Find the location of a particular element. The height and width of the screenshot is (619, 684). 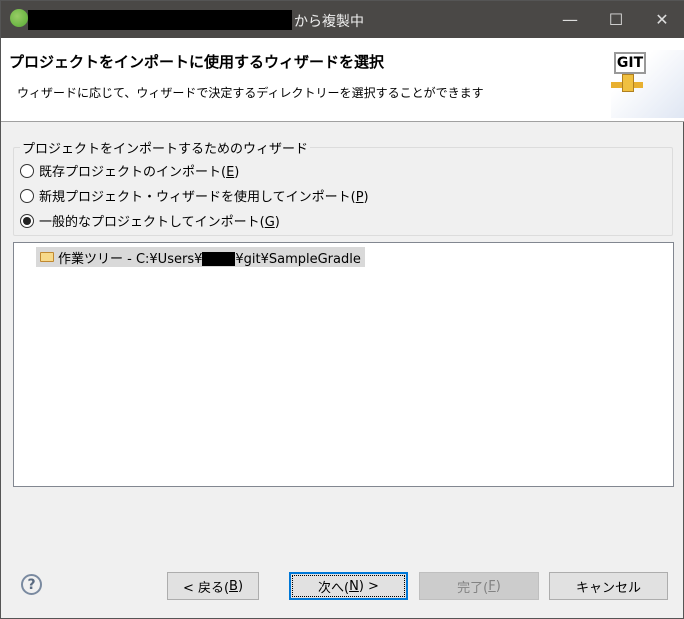

help-icon: ? is located at coordinates (31, 584).